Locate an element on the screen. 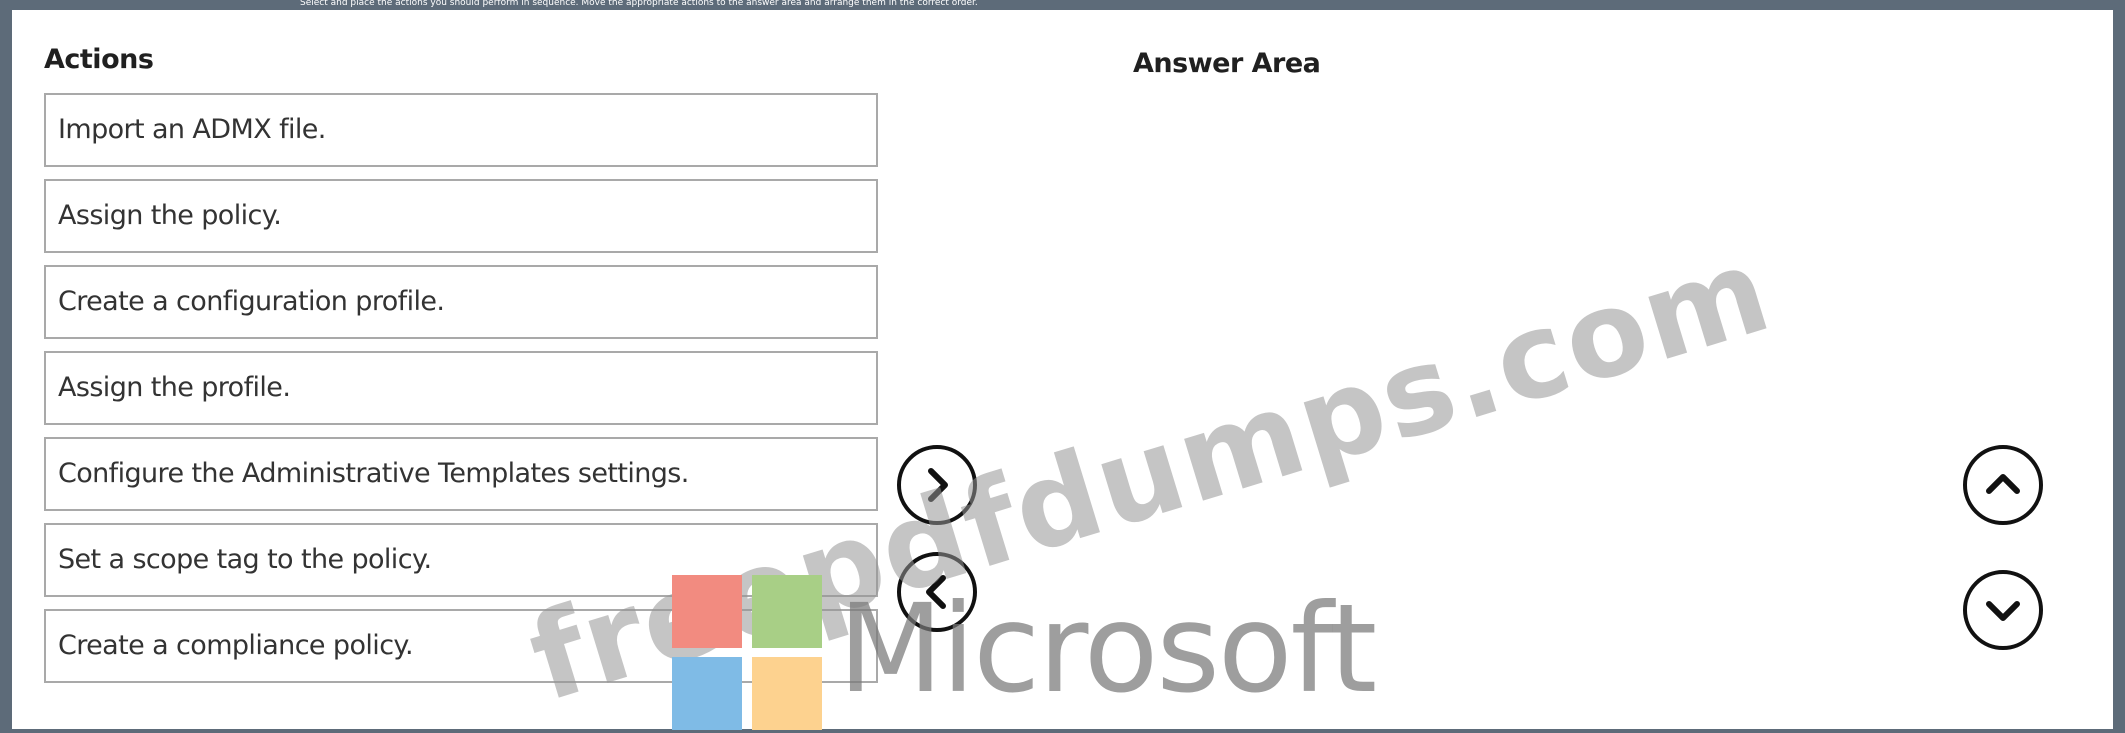 This screenshot has width=2125, height=733. chevron-up-icon is located at coordinates (2003, 484).